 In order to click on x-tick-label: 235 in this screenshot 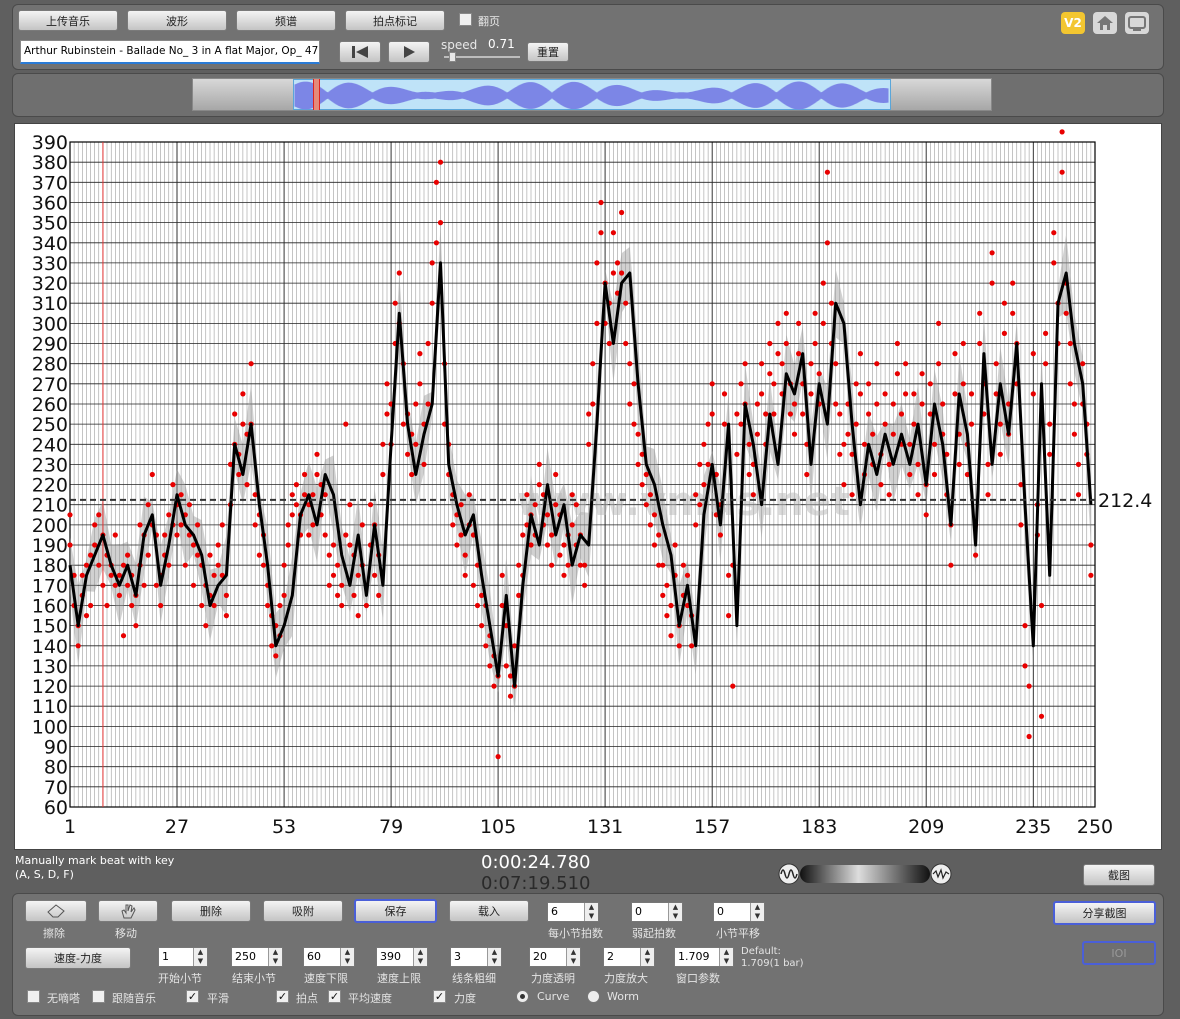, I will do `click(1033, 827)`.